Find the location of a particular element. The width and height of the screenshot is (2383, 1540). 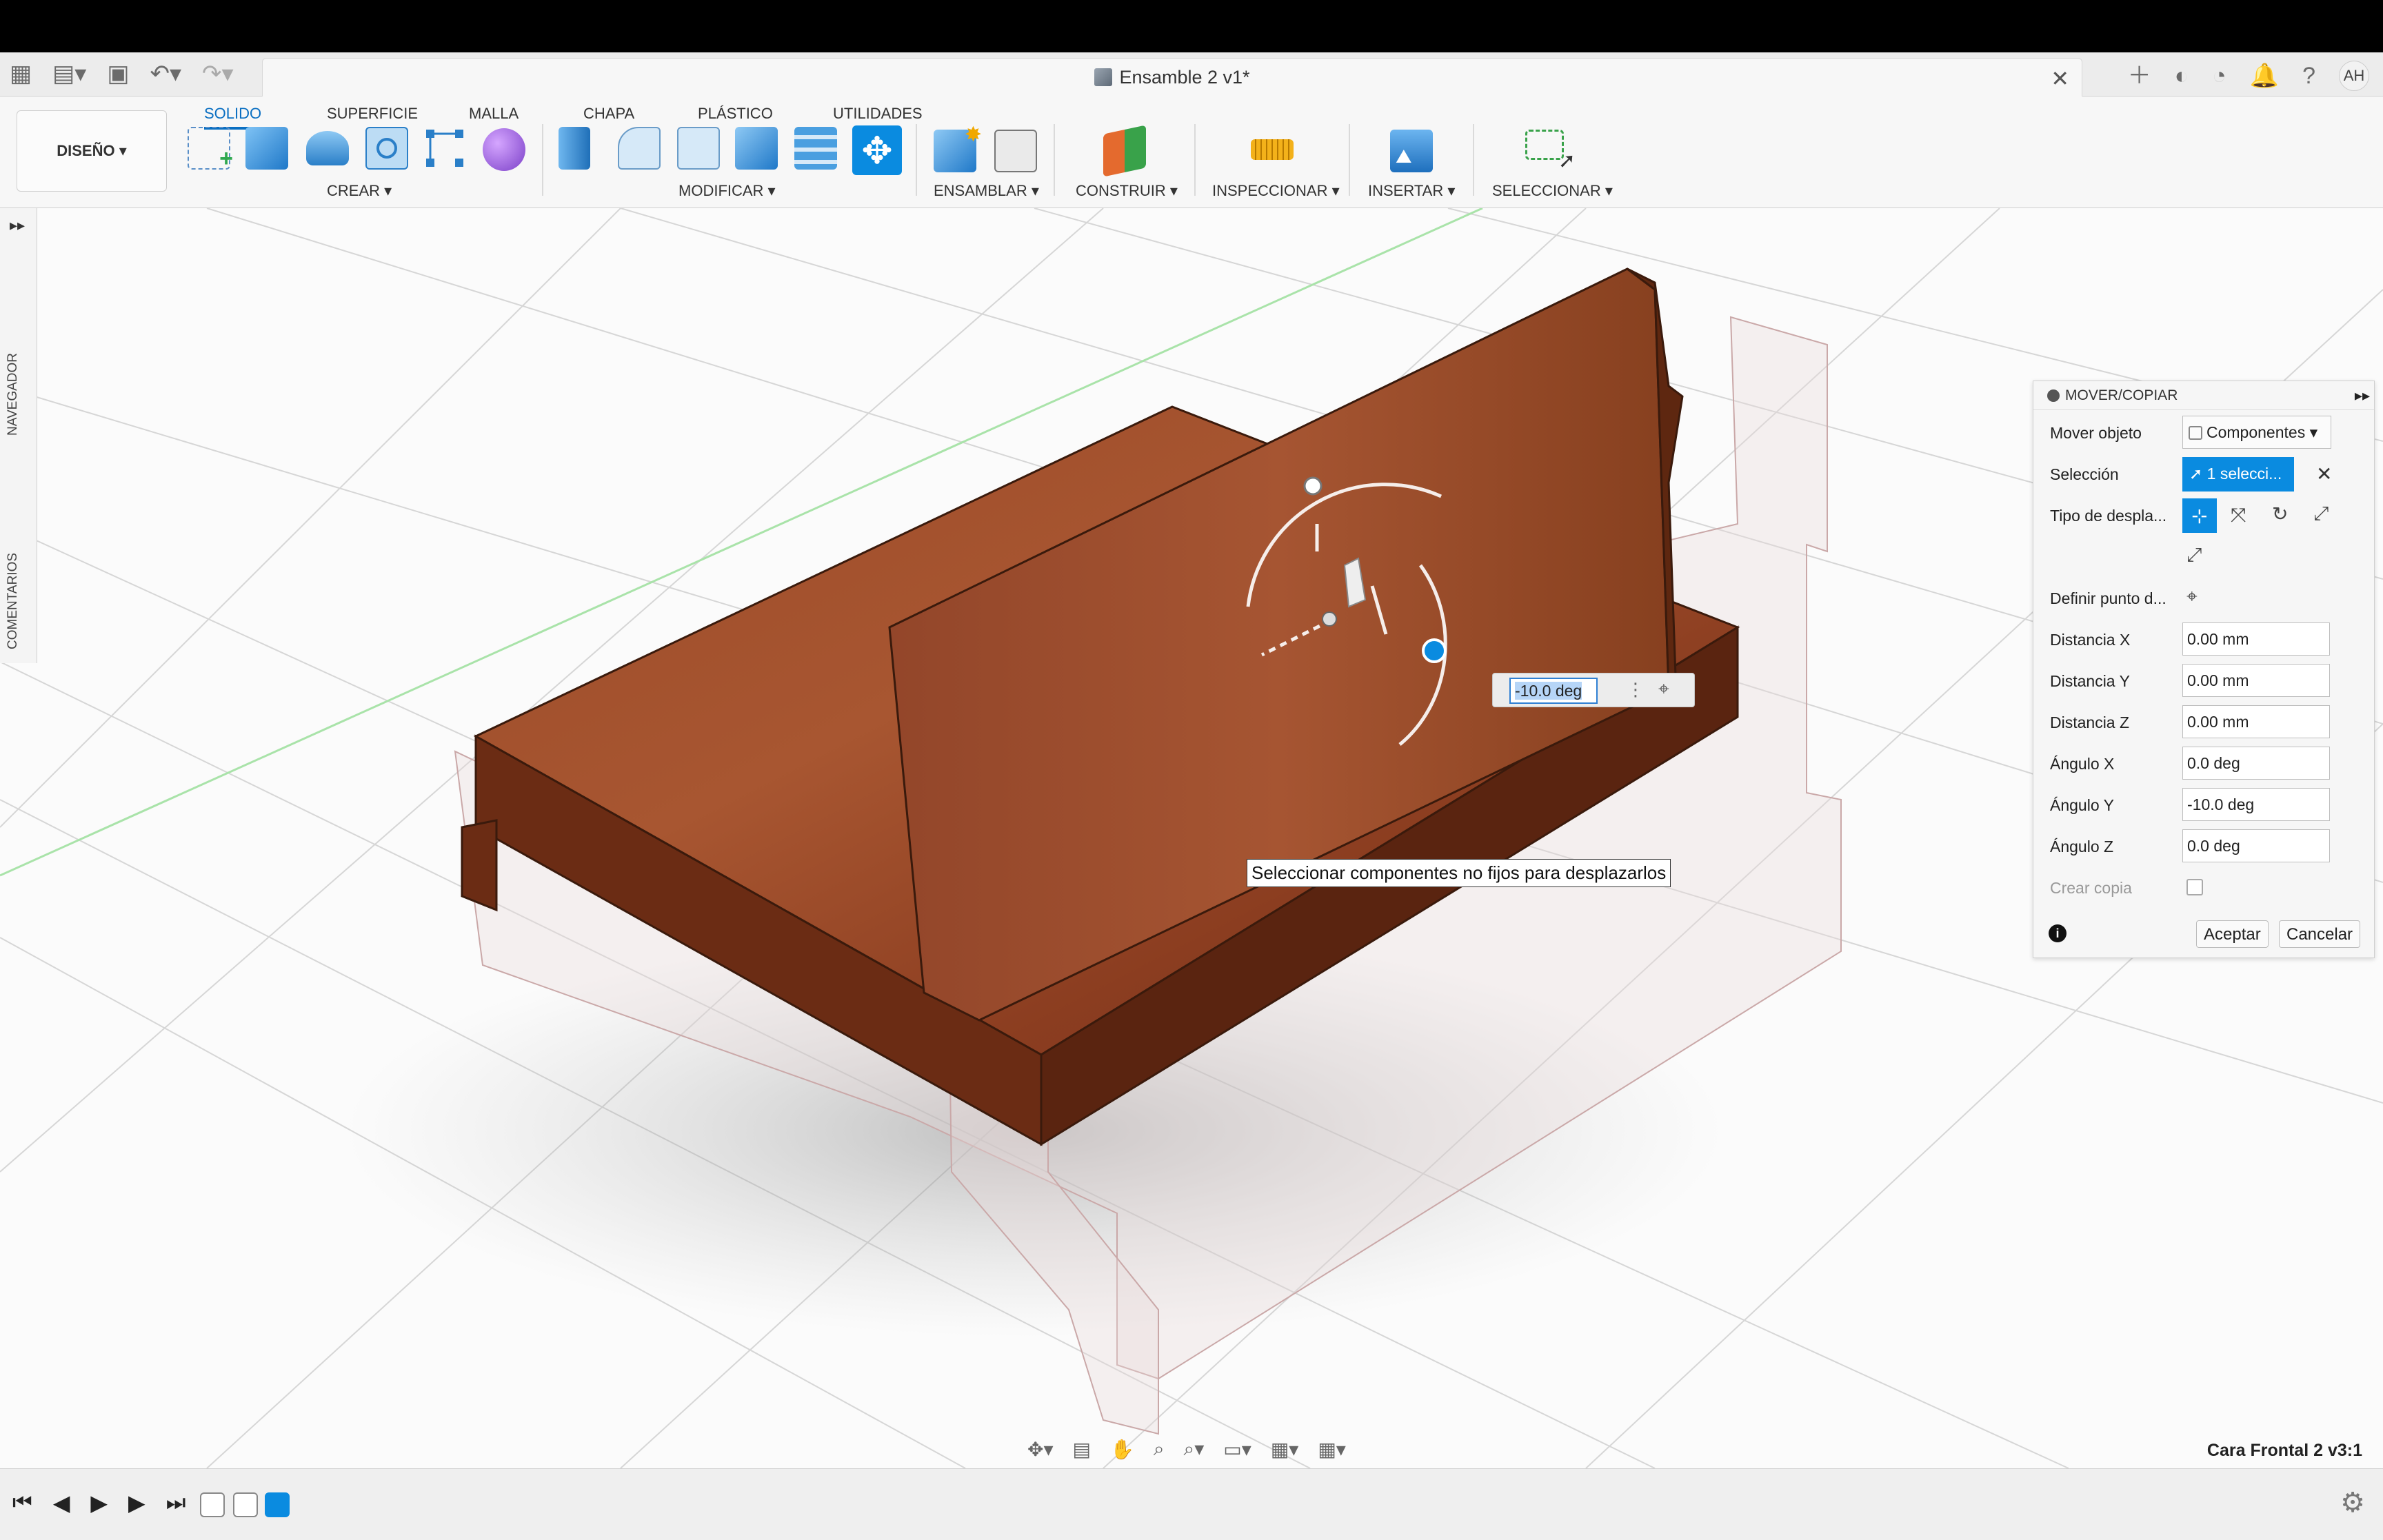

undo-icon: ↶▾ is located at coordinates (165, 74).